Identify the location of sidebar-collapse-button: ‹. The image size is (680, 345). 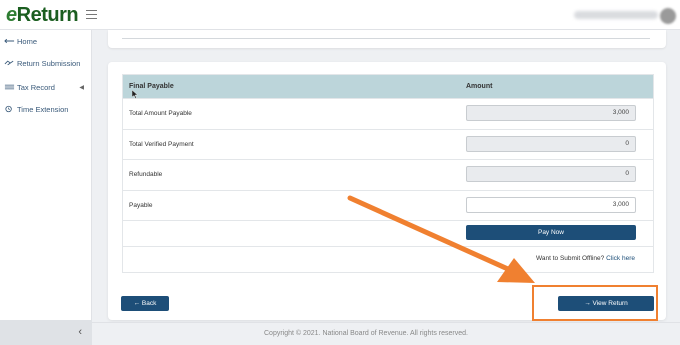
(46, 332).